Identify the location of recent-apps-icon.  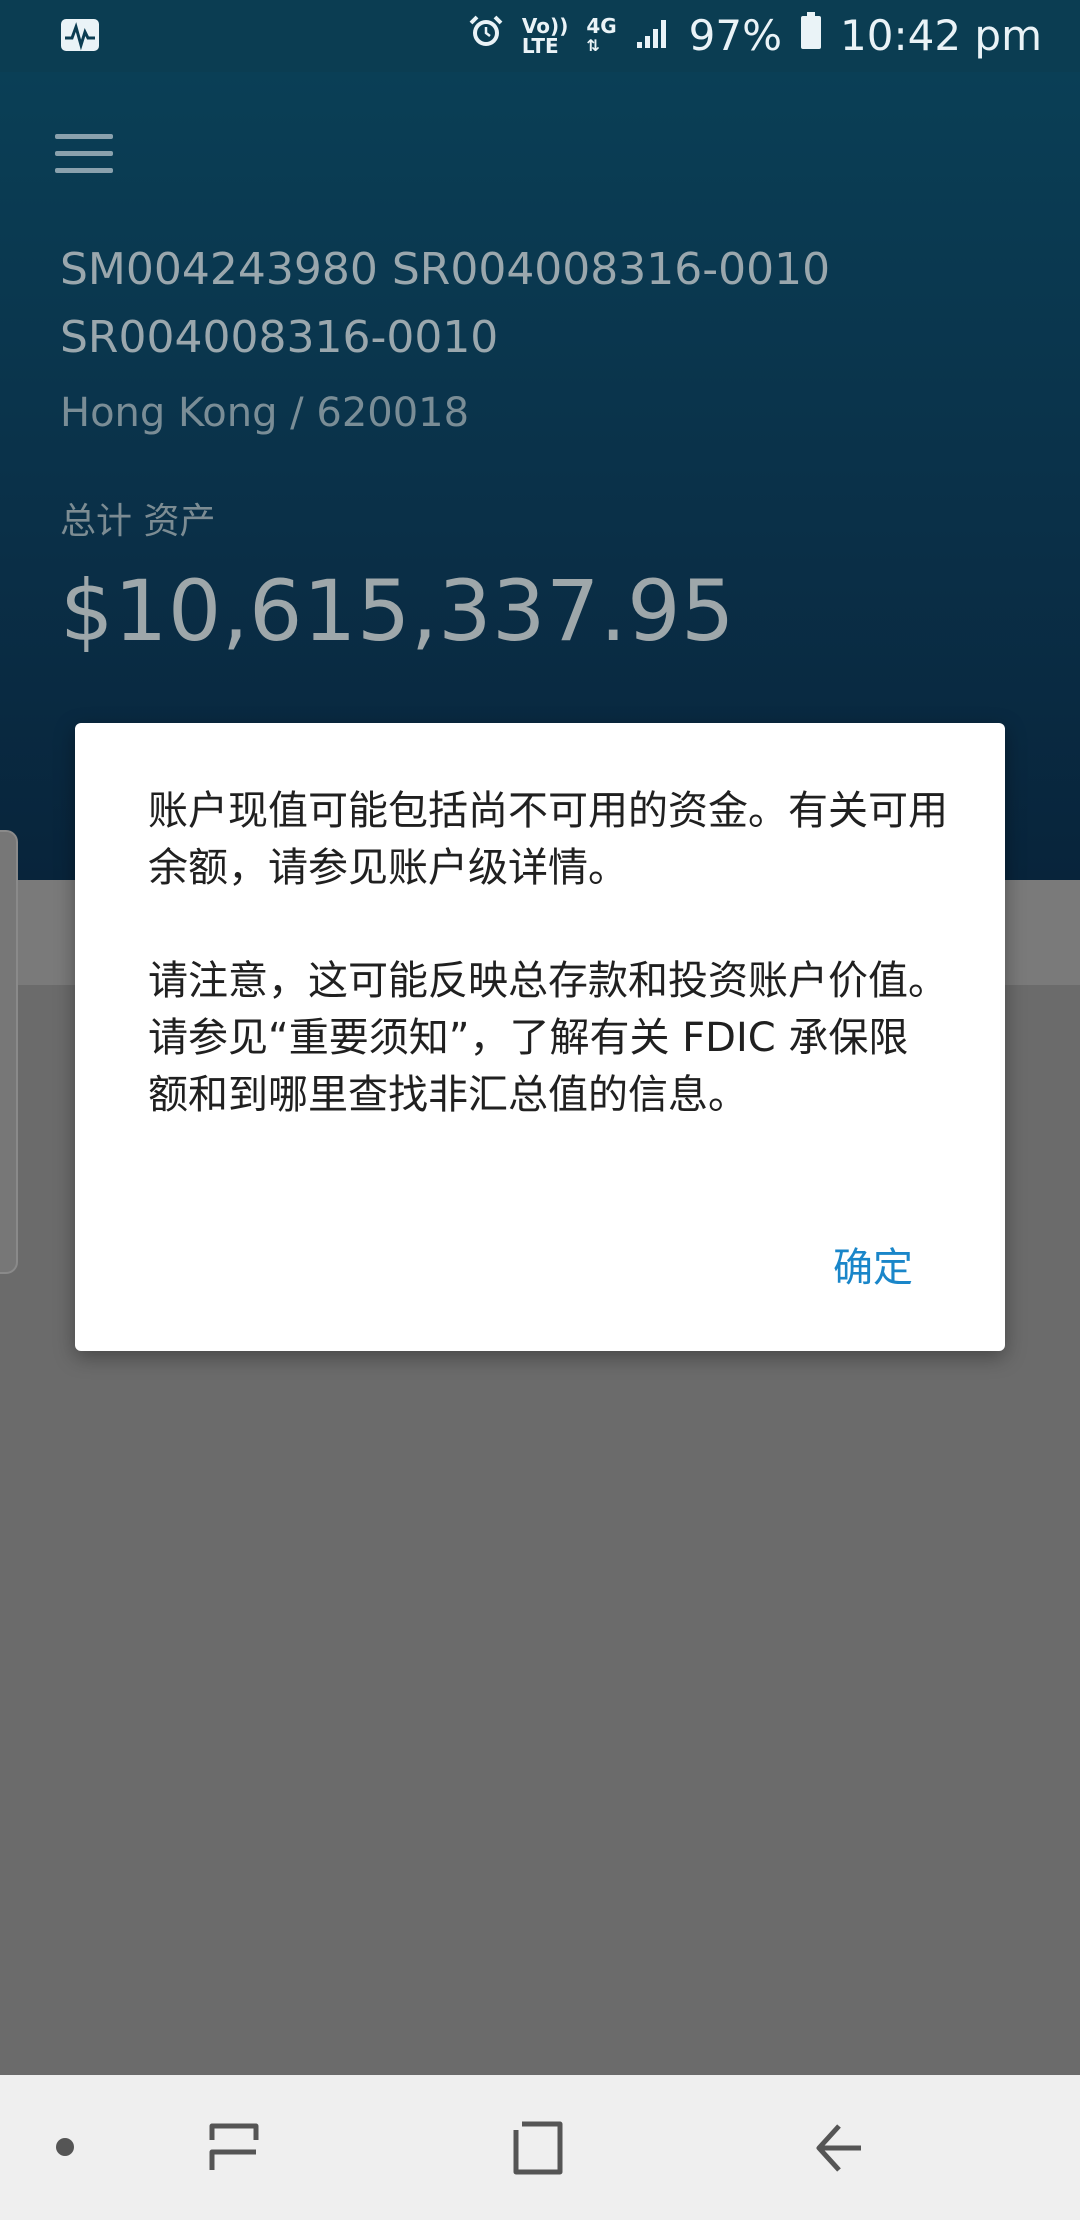
(234, 2150).